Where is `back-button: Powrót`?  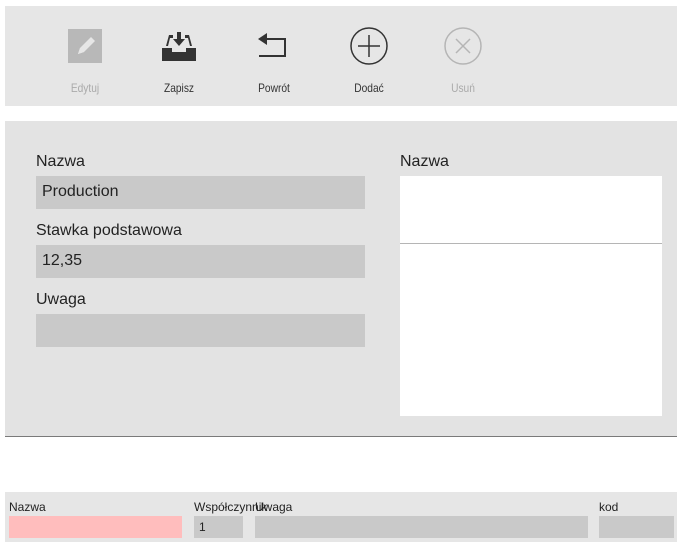
back-button: Powrót is located at coordinates (274, 56).